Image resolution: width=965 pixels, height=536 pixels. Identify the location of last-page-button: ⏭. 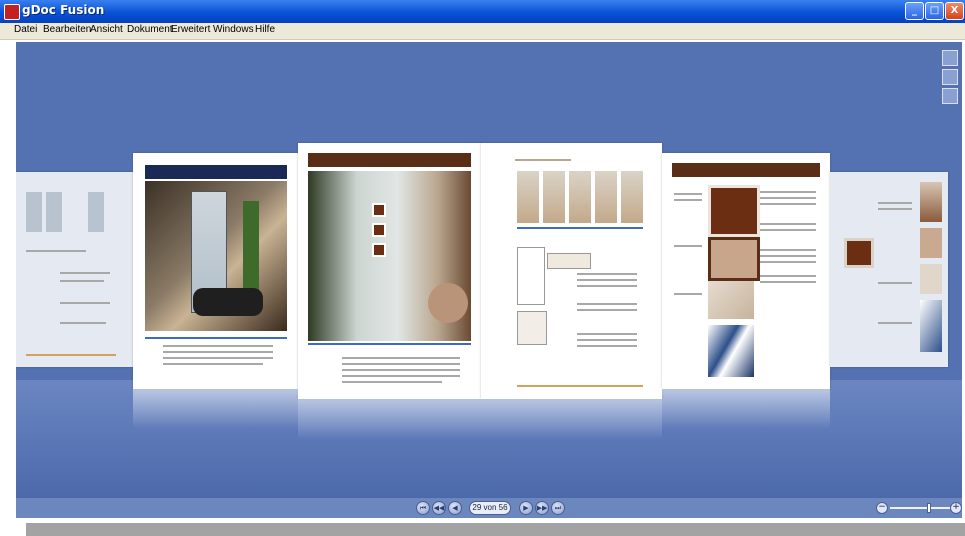
(558, 508).